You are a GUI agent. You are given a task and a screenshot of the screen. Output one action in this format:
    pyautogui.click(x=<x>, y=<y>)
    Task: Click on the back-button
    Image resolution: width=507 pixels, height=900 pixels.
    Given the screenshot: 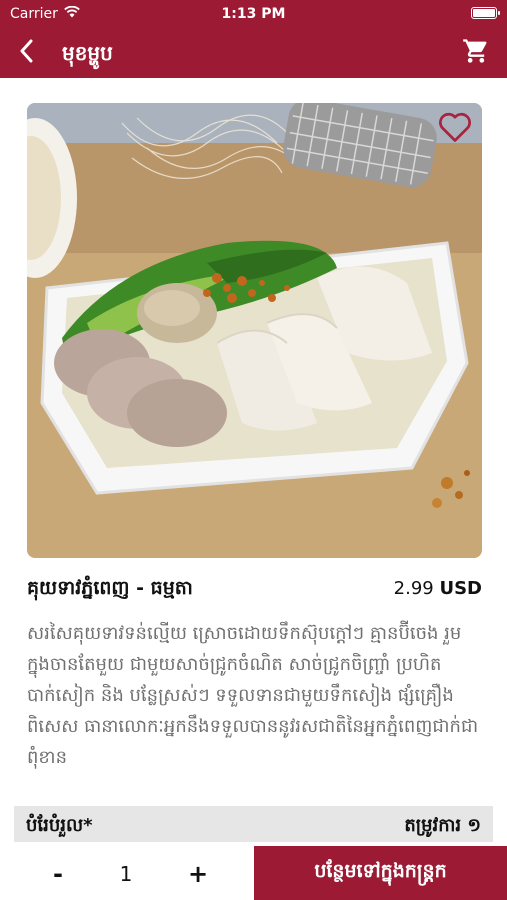 What is the action you would take?
    pyautogui.click(x=27, y=53)
    